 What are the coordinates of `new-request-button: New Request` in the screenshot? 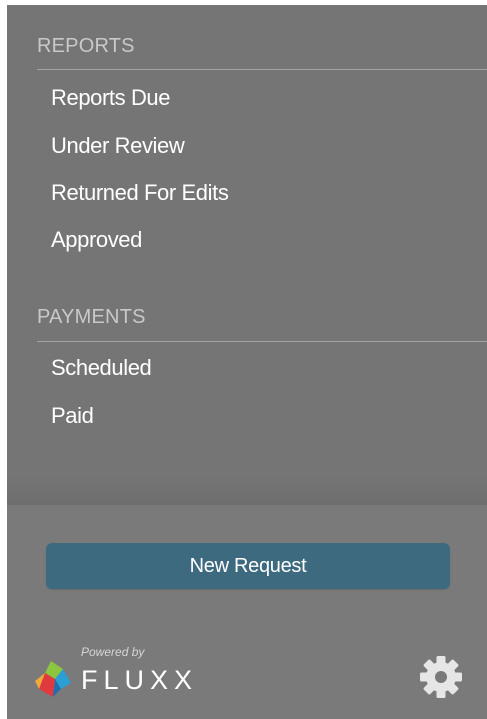 It's located at (248, 566).